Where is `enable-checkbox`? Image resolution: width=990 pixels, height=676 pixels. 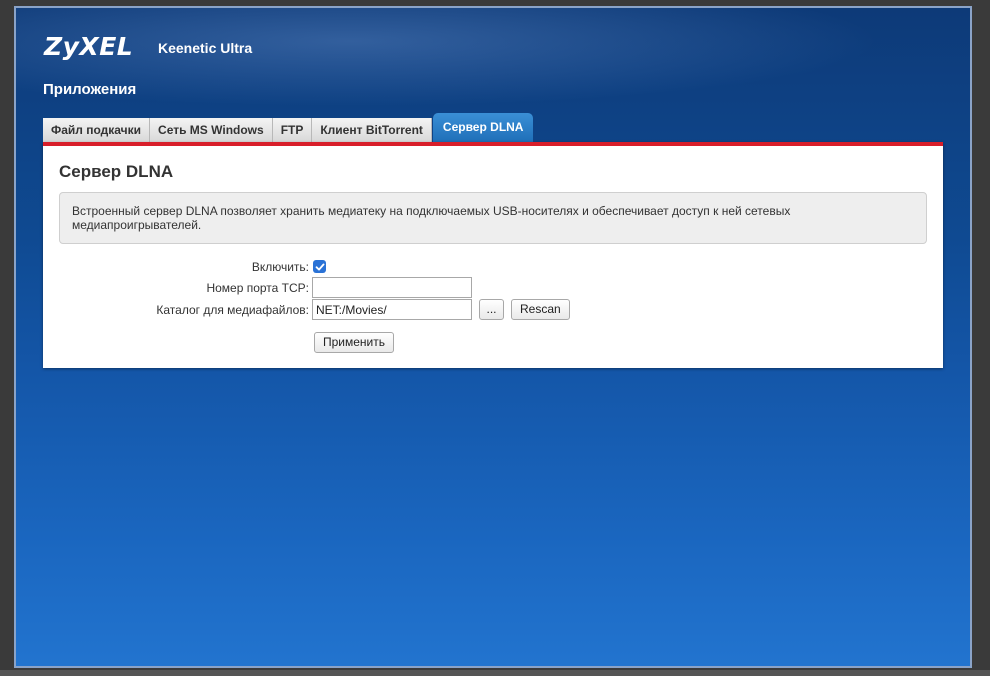
enable-checkbox is located at coordinates (319, 266).